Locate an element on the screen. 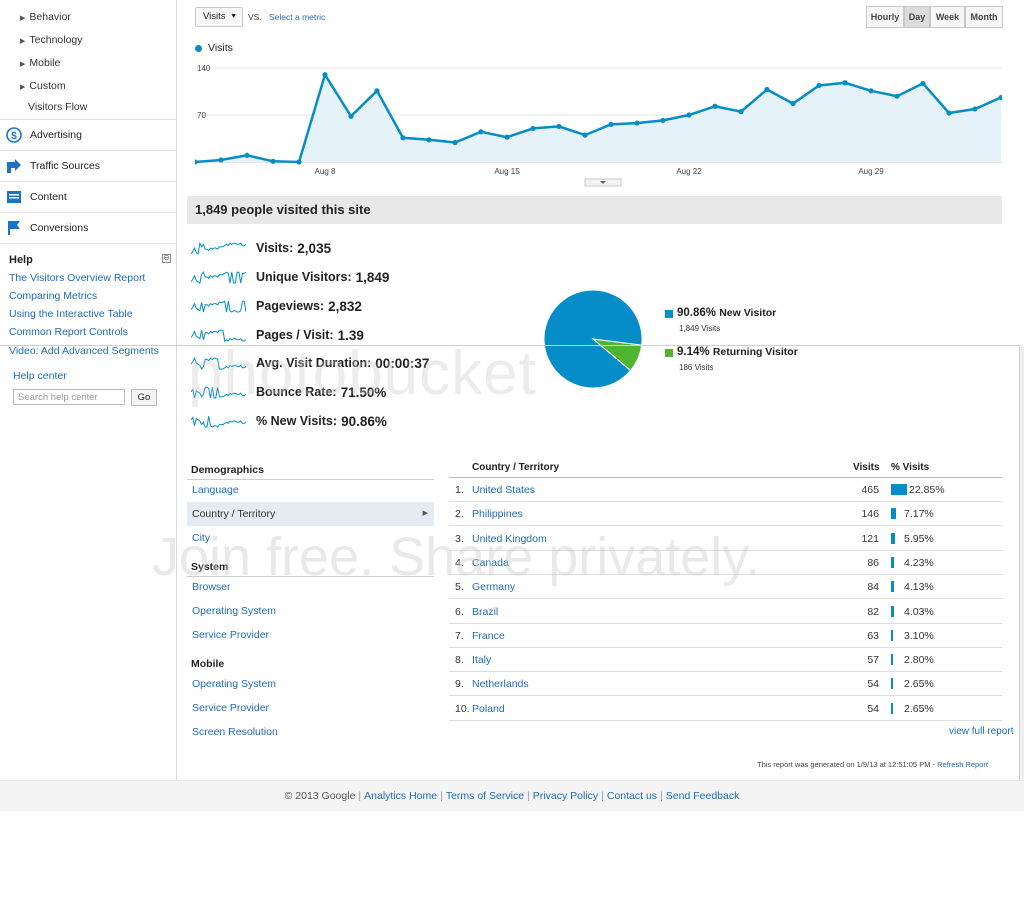 This screenshot has width=1024, height=914. demo-link-mobile-service-provider: Service Provider is located at coordinates (310, 708).